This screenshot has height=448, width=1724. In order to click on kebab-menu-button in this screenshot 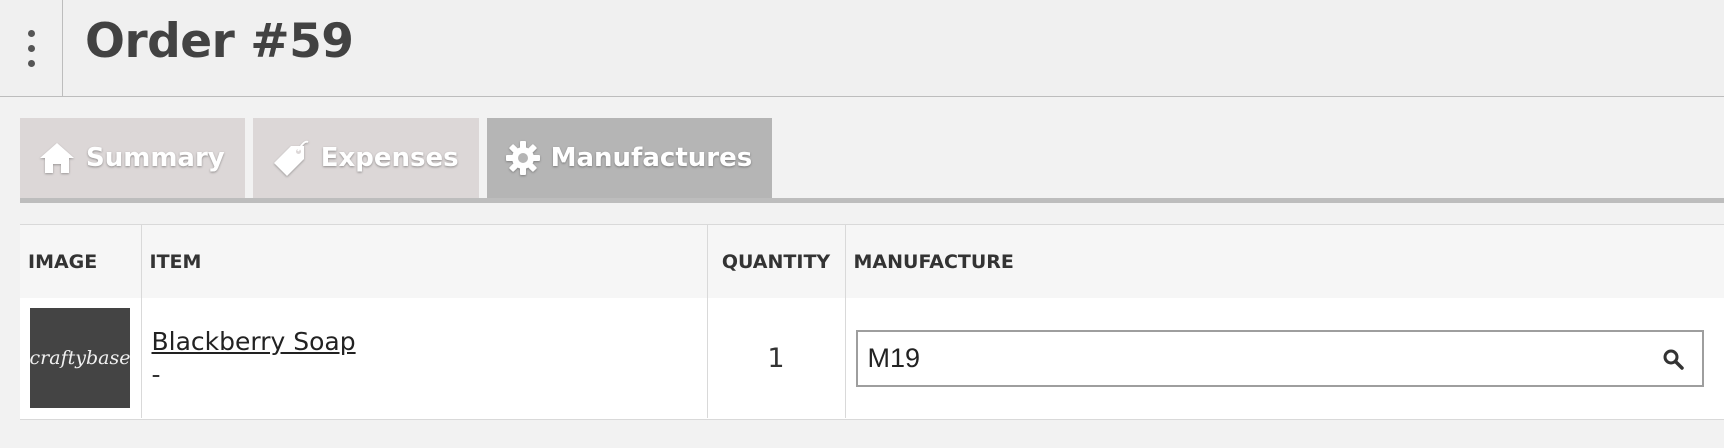, I will do `click(31, 48)`.